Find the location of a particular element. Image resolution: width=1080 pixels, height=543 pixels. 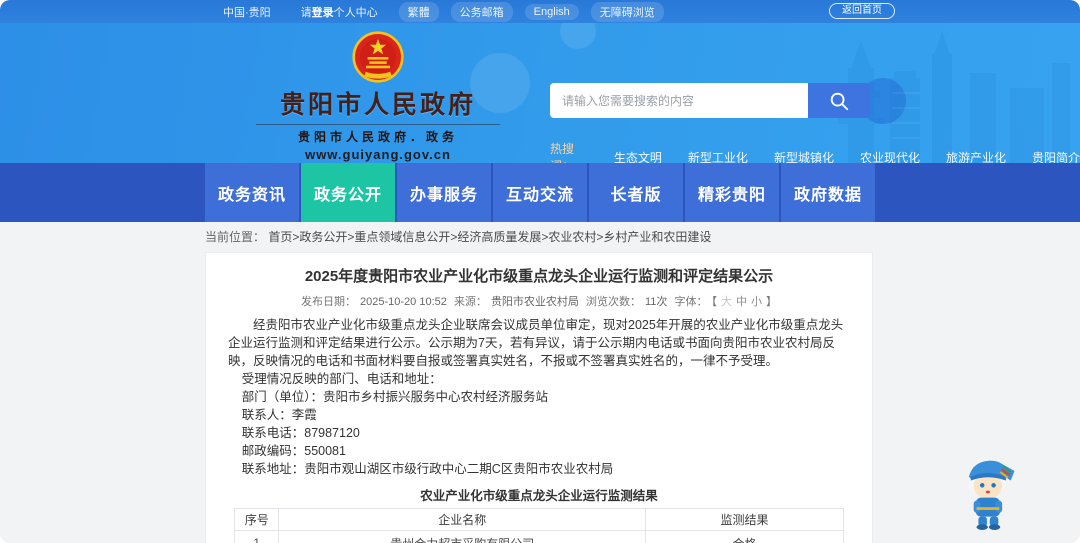

nav-item-default: 精彩贵阳 is located at coordinates (732, 192).